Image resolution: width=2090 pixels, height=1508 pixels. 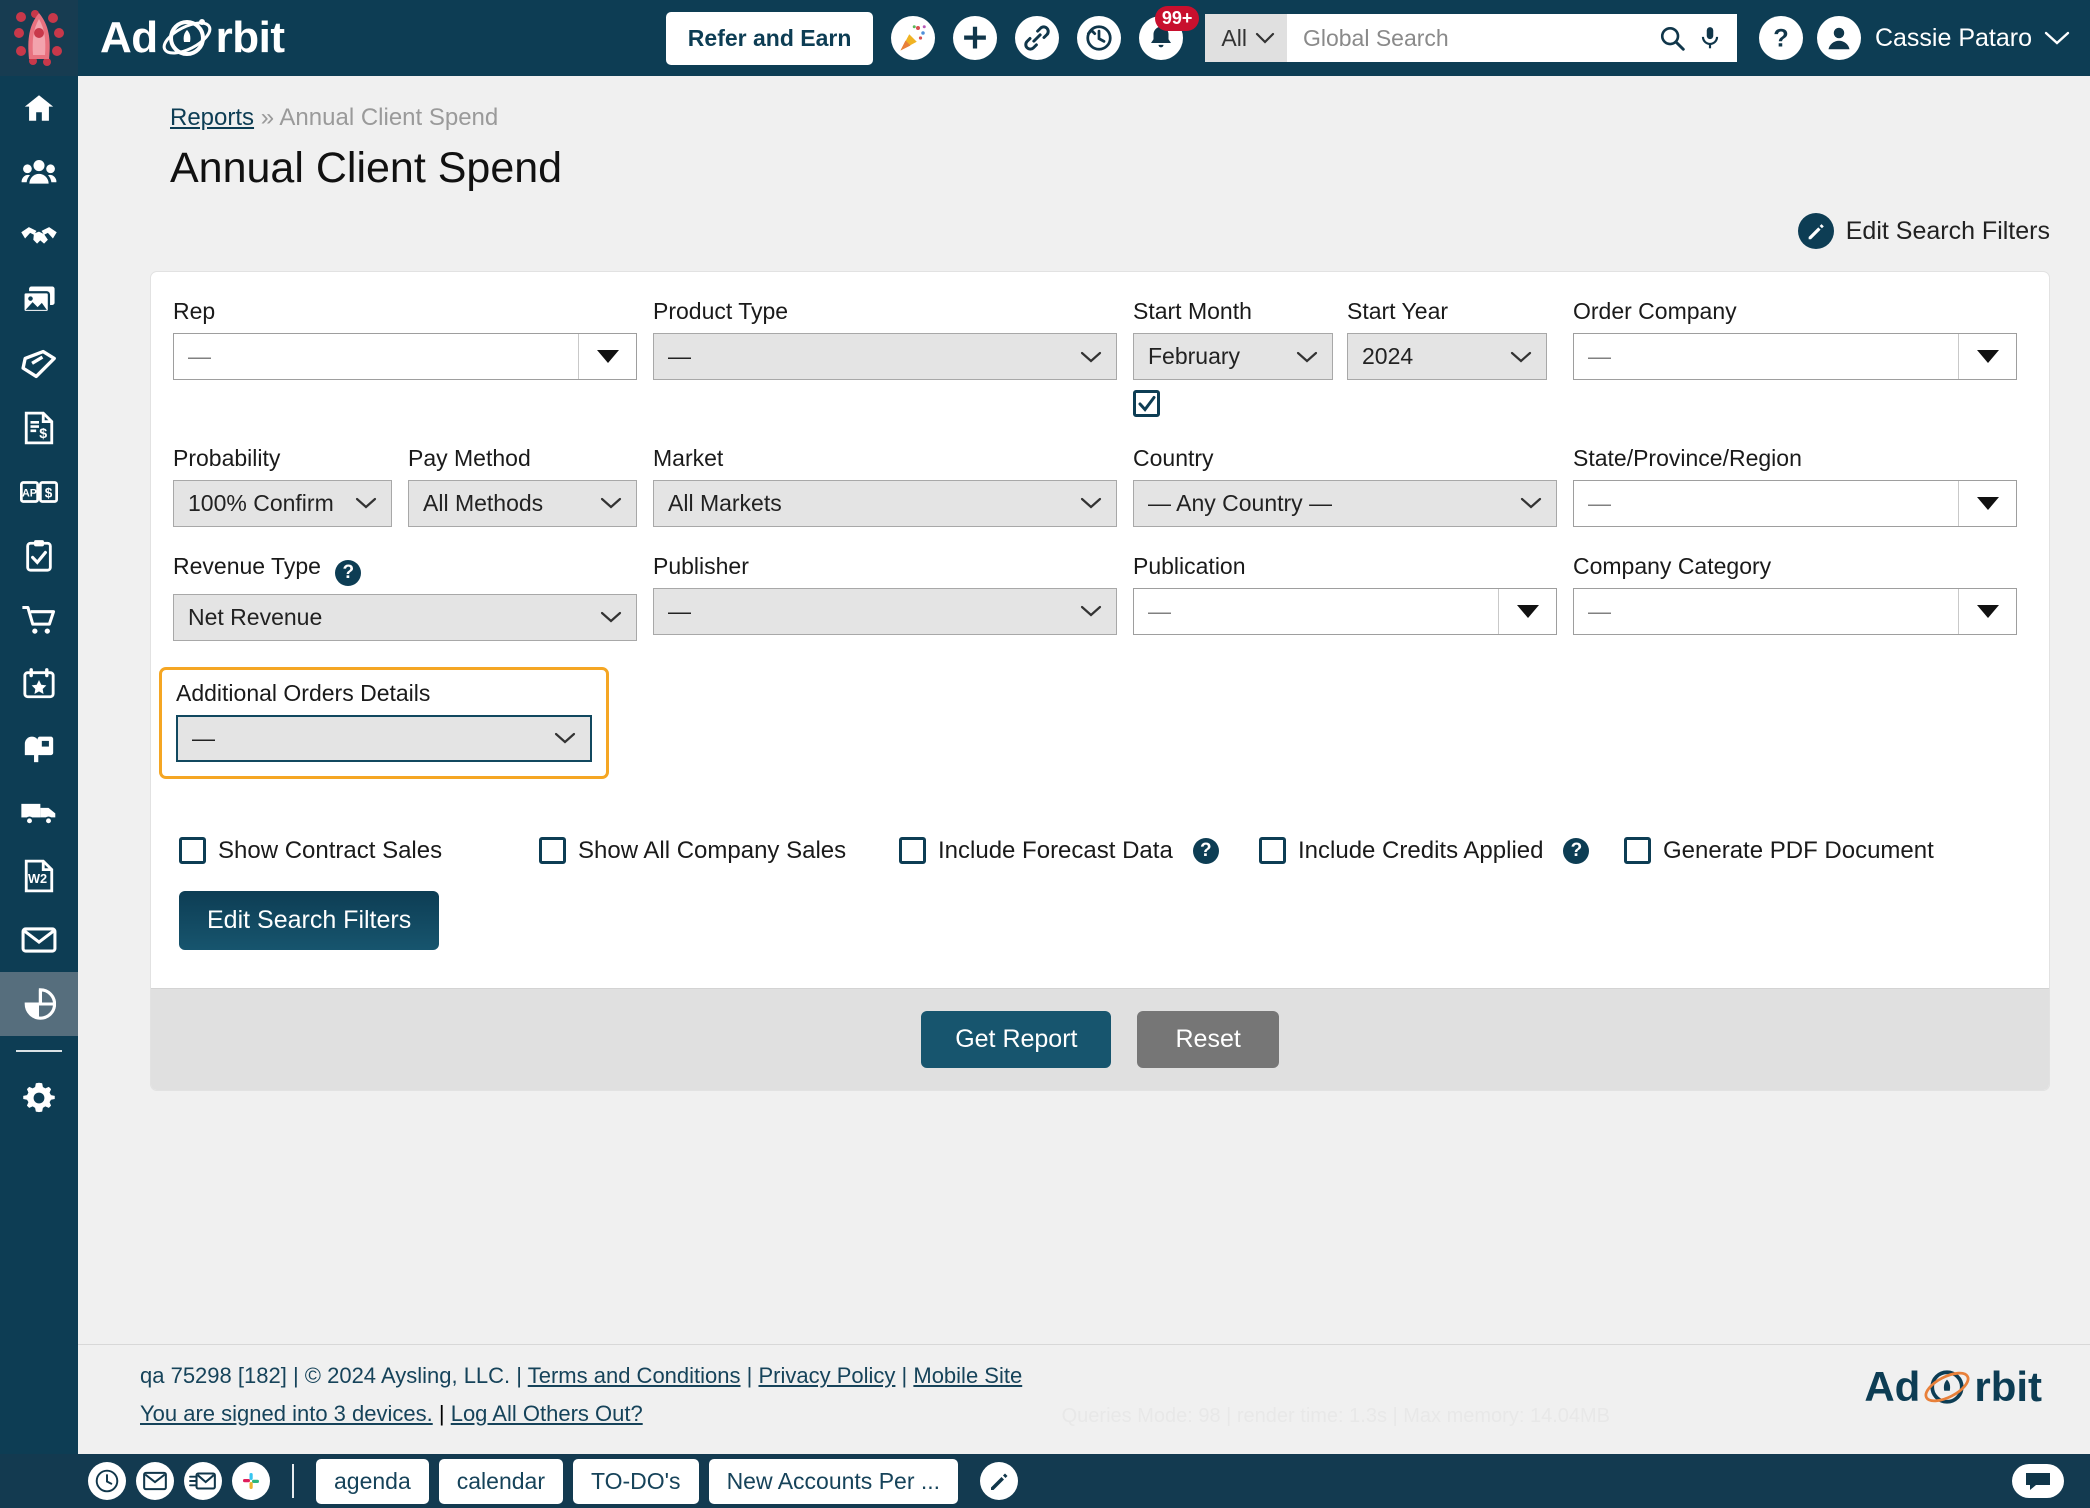 I want to click on publication-dropdown-toggle, so click(x=1527, y=611).